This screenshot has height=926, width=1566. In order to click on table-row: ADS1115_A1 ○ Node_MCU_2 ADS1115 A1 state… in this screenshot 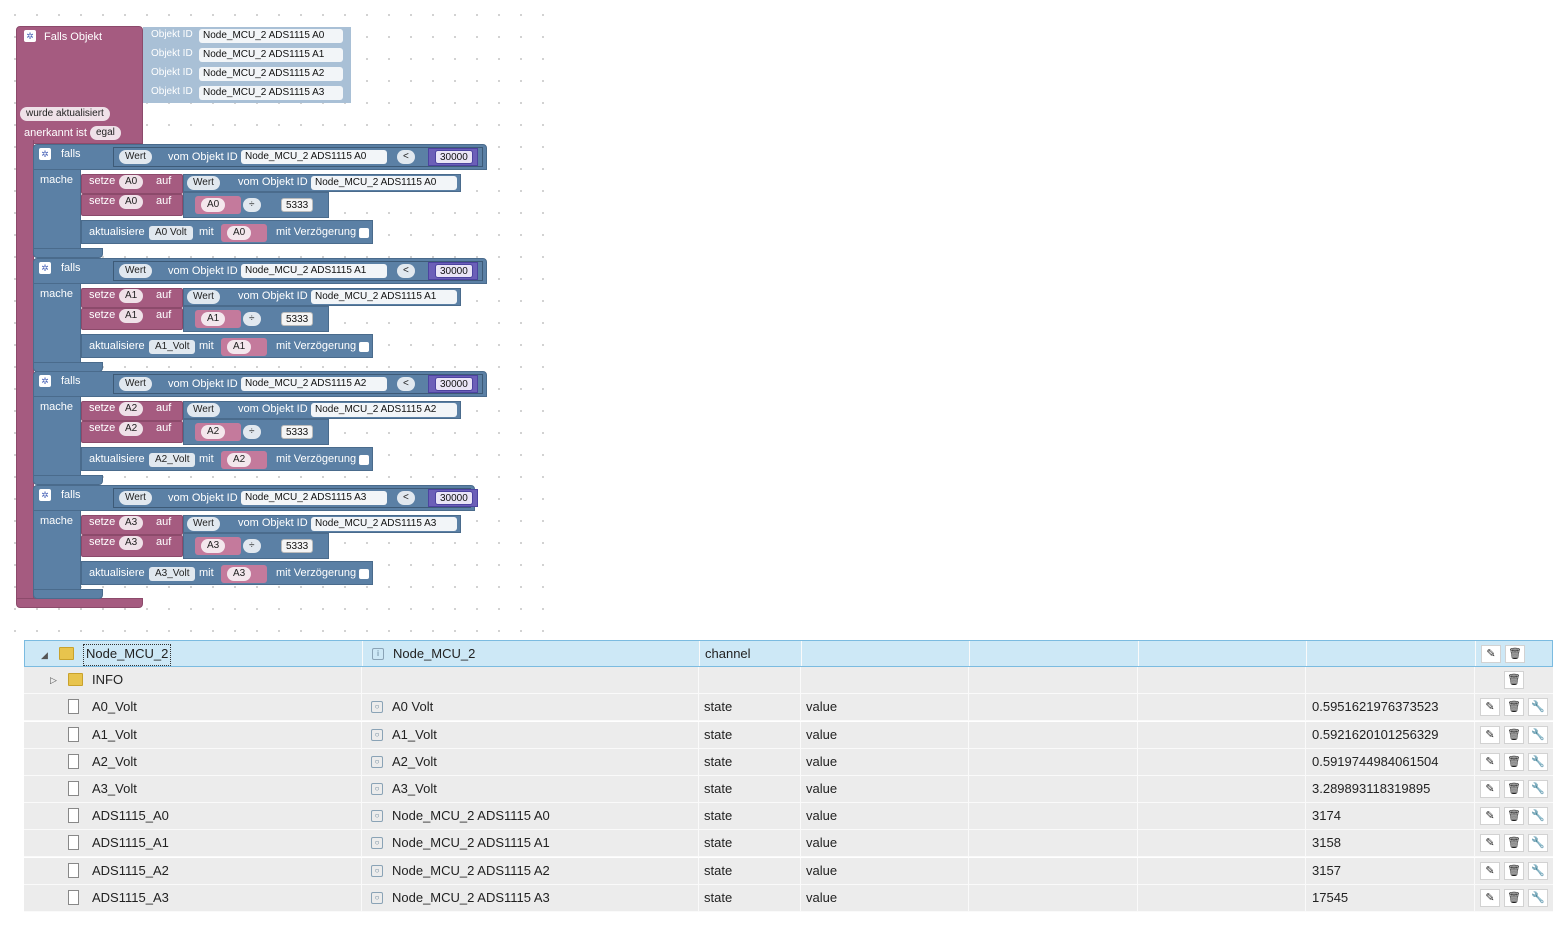, I will do `click(788, 844)`.